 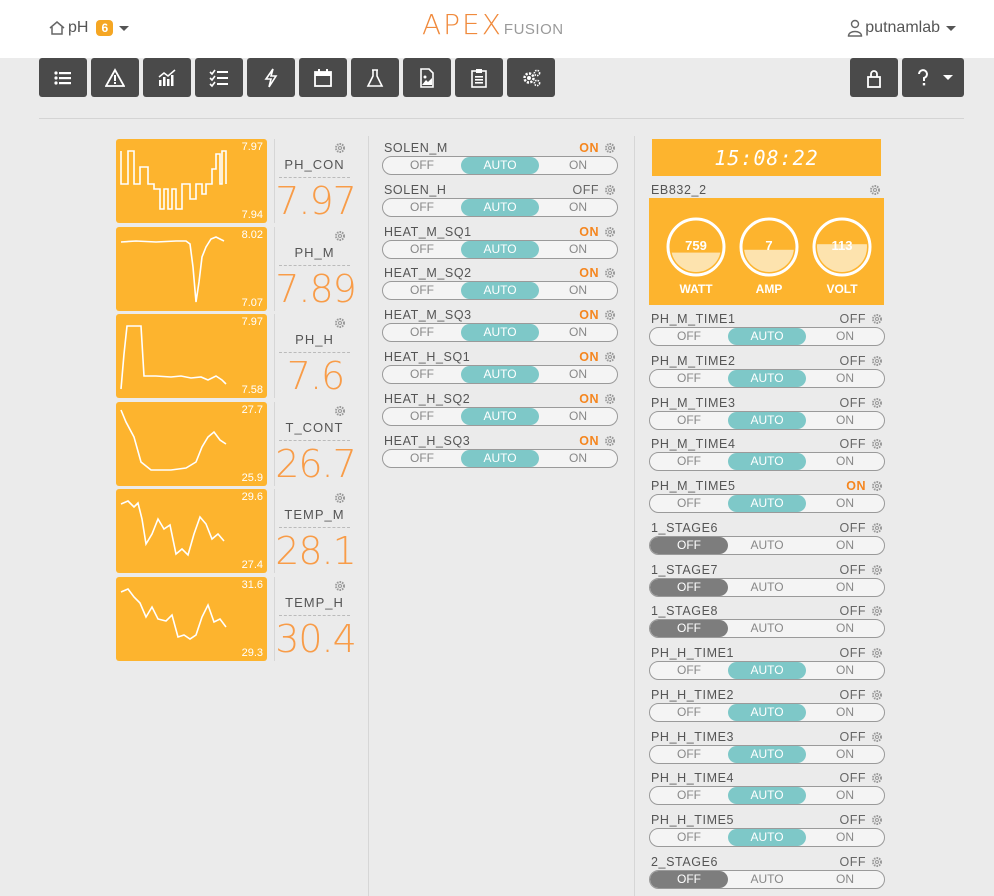 I want to click on tasks-button, so click(x=219, y=77).